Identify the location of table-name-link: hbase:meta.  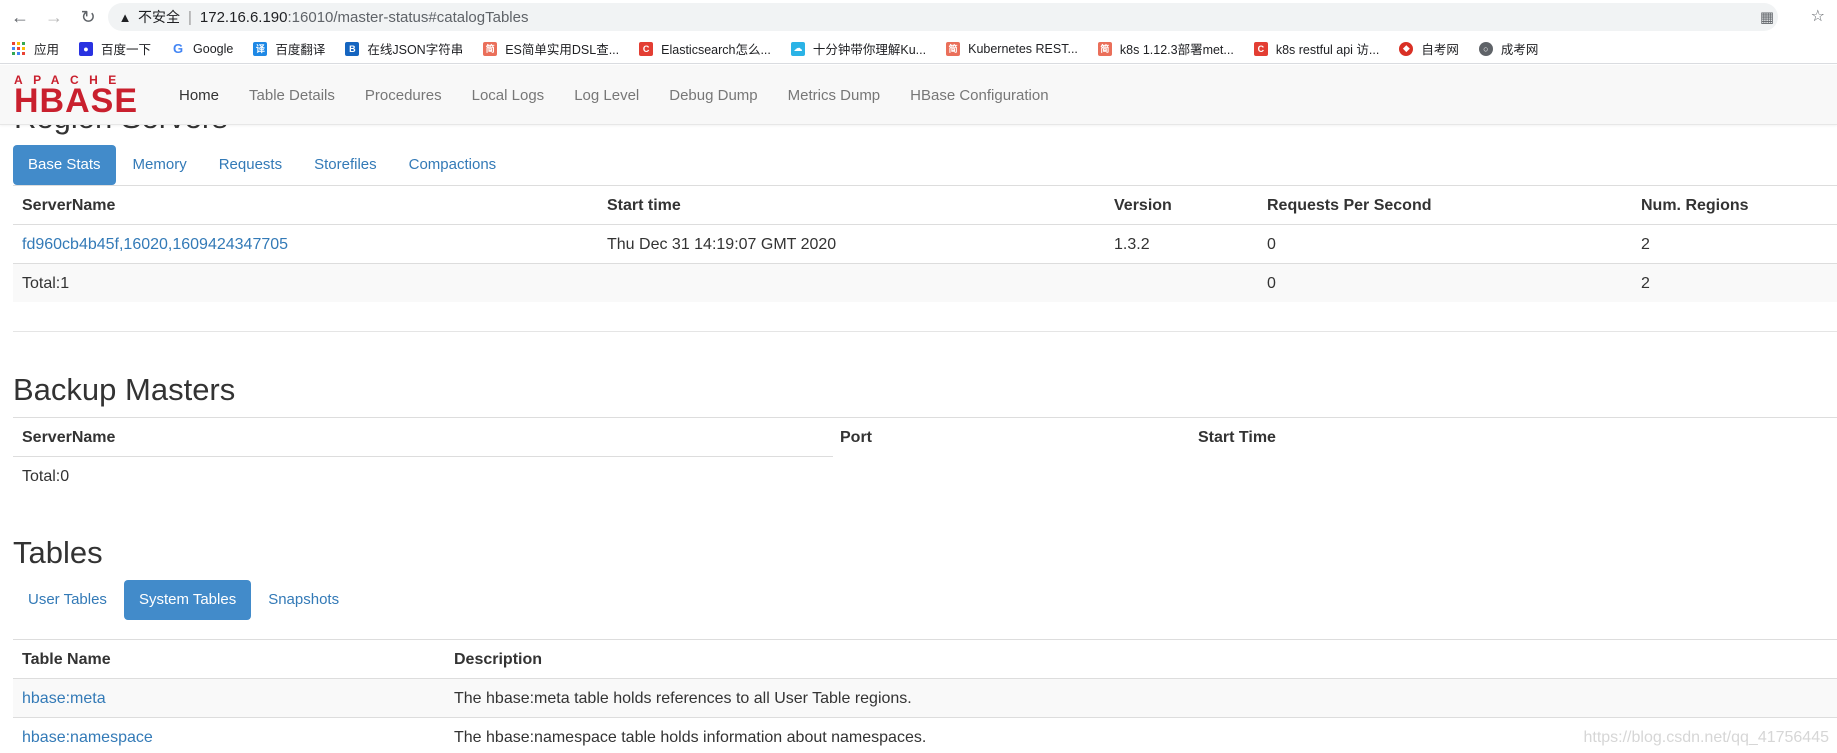
(64, 698).